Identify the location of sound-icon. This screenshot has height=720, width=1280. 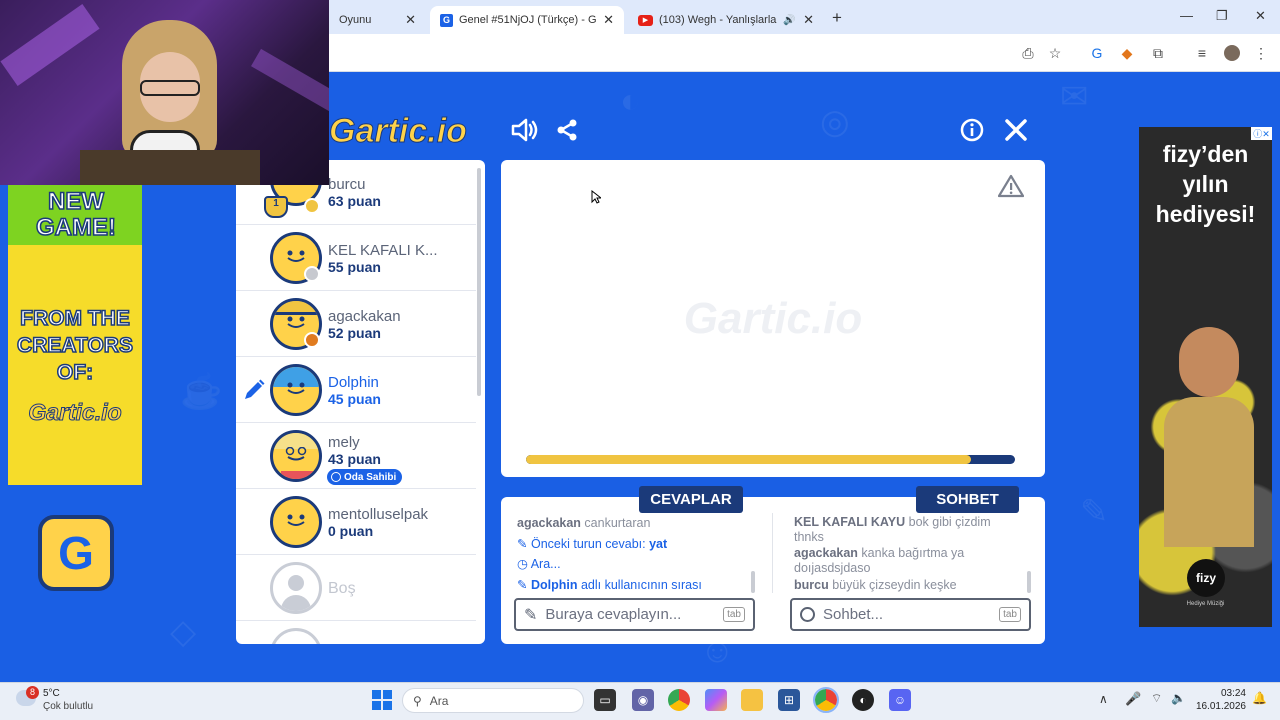
(524, 130).